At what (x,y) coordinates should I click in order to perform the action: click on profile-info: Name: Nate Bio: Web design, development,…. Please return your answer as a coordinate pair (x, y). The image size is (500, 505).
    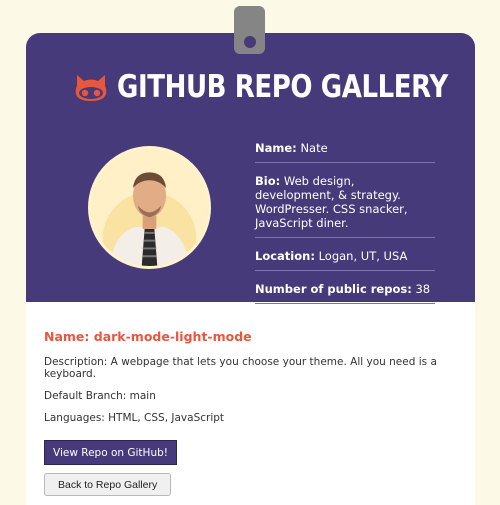
    Looking at the image, I should click on (345, 224).